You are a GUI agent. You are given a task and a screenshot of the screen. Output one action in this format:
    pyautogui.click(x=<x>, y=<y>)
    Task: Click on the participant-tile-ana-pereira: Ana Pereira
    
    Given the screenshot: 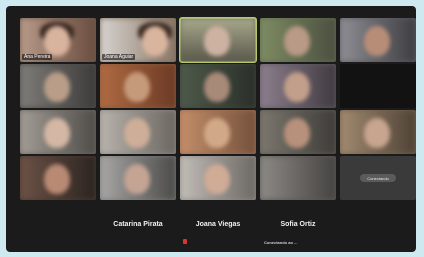 What is the action you would take?
    pyautogui.click(x=58, y=40)
    